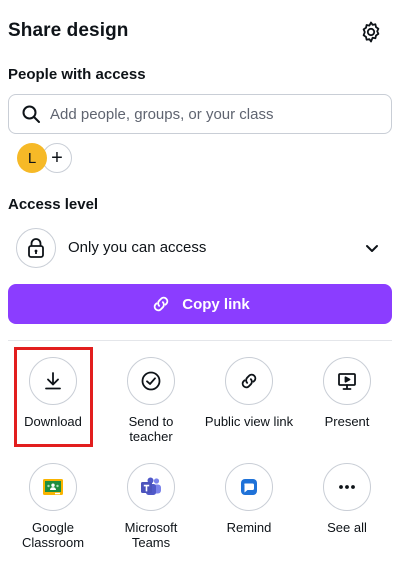 Image resolution: width=401 pixels, height=573 pixels. Describe the element at coordinates (31, 114) in the screenshot. I see `search-icon` at that location.